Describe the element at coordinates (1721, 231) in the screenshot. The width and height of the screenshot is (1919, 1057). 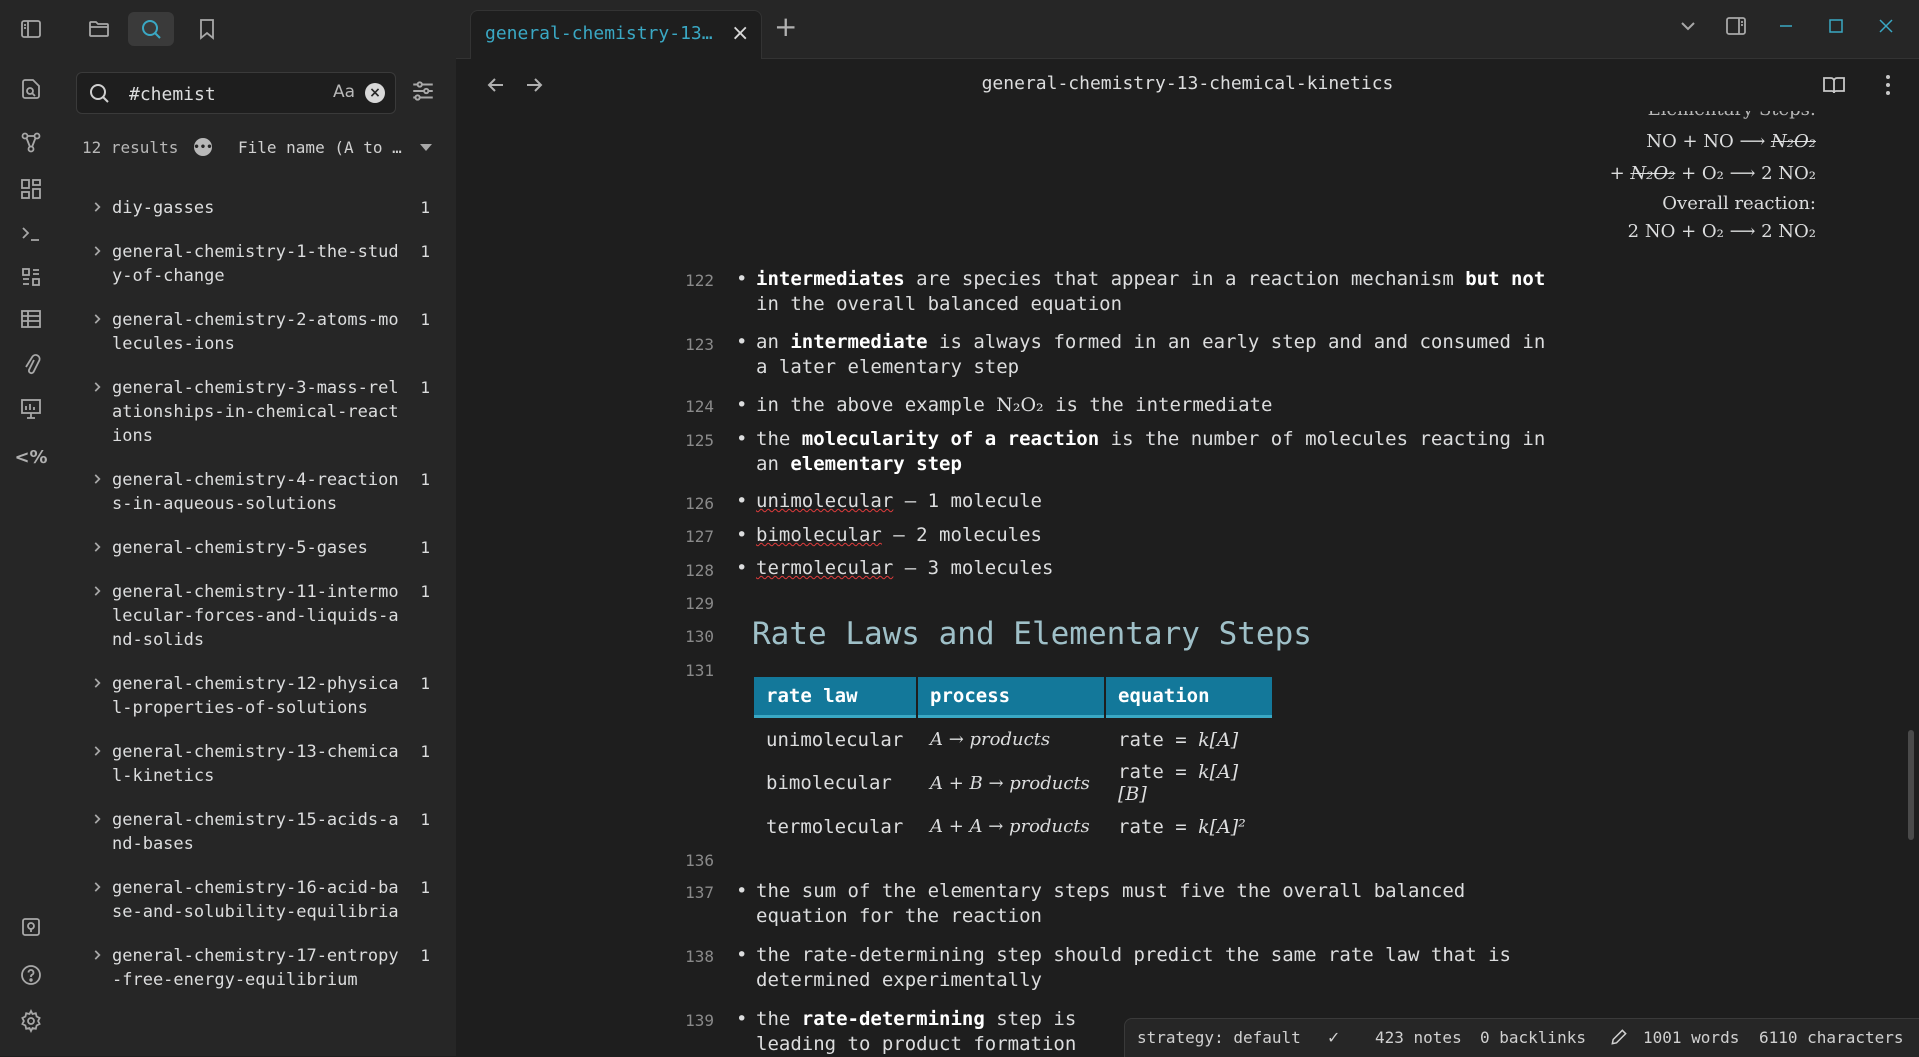
I see `math-overall: 2 NO + O₂ ⟶ 2 NO₂` at that location.